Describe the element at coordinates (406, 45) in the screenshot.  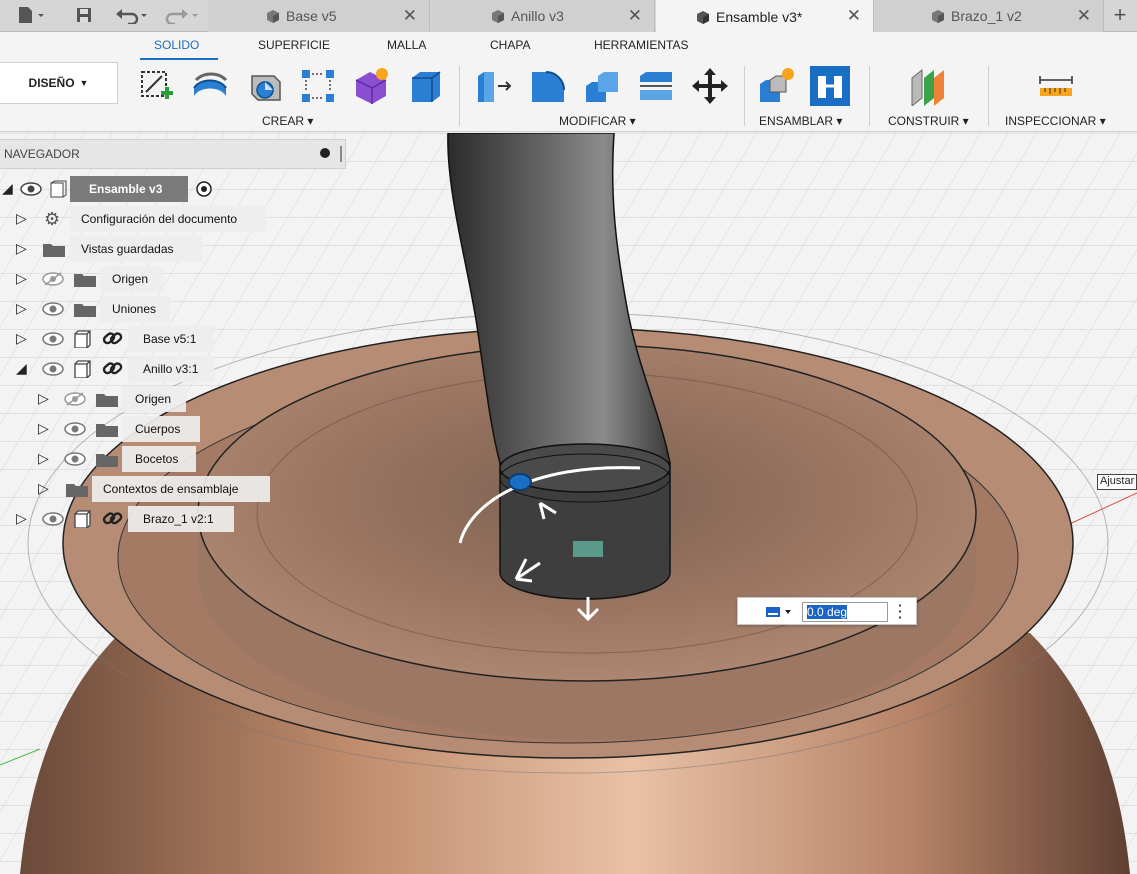
I see `tab-malla: MALLA` at that location.